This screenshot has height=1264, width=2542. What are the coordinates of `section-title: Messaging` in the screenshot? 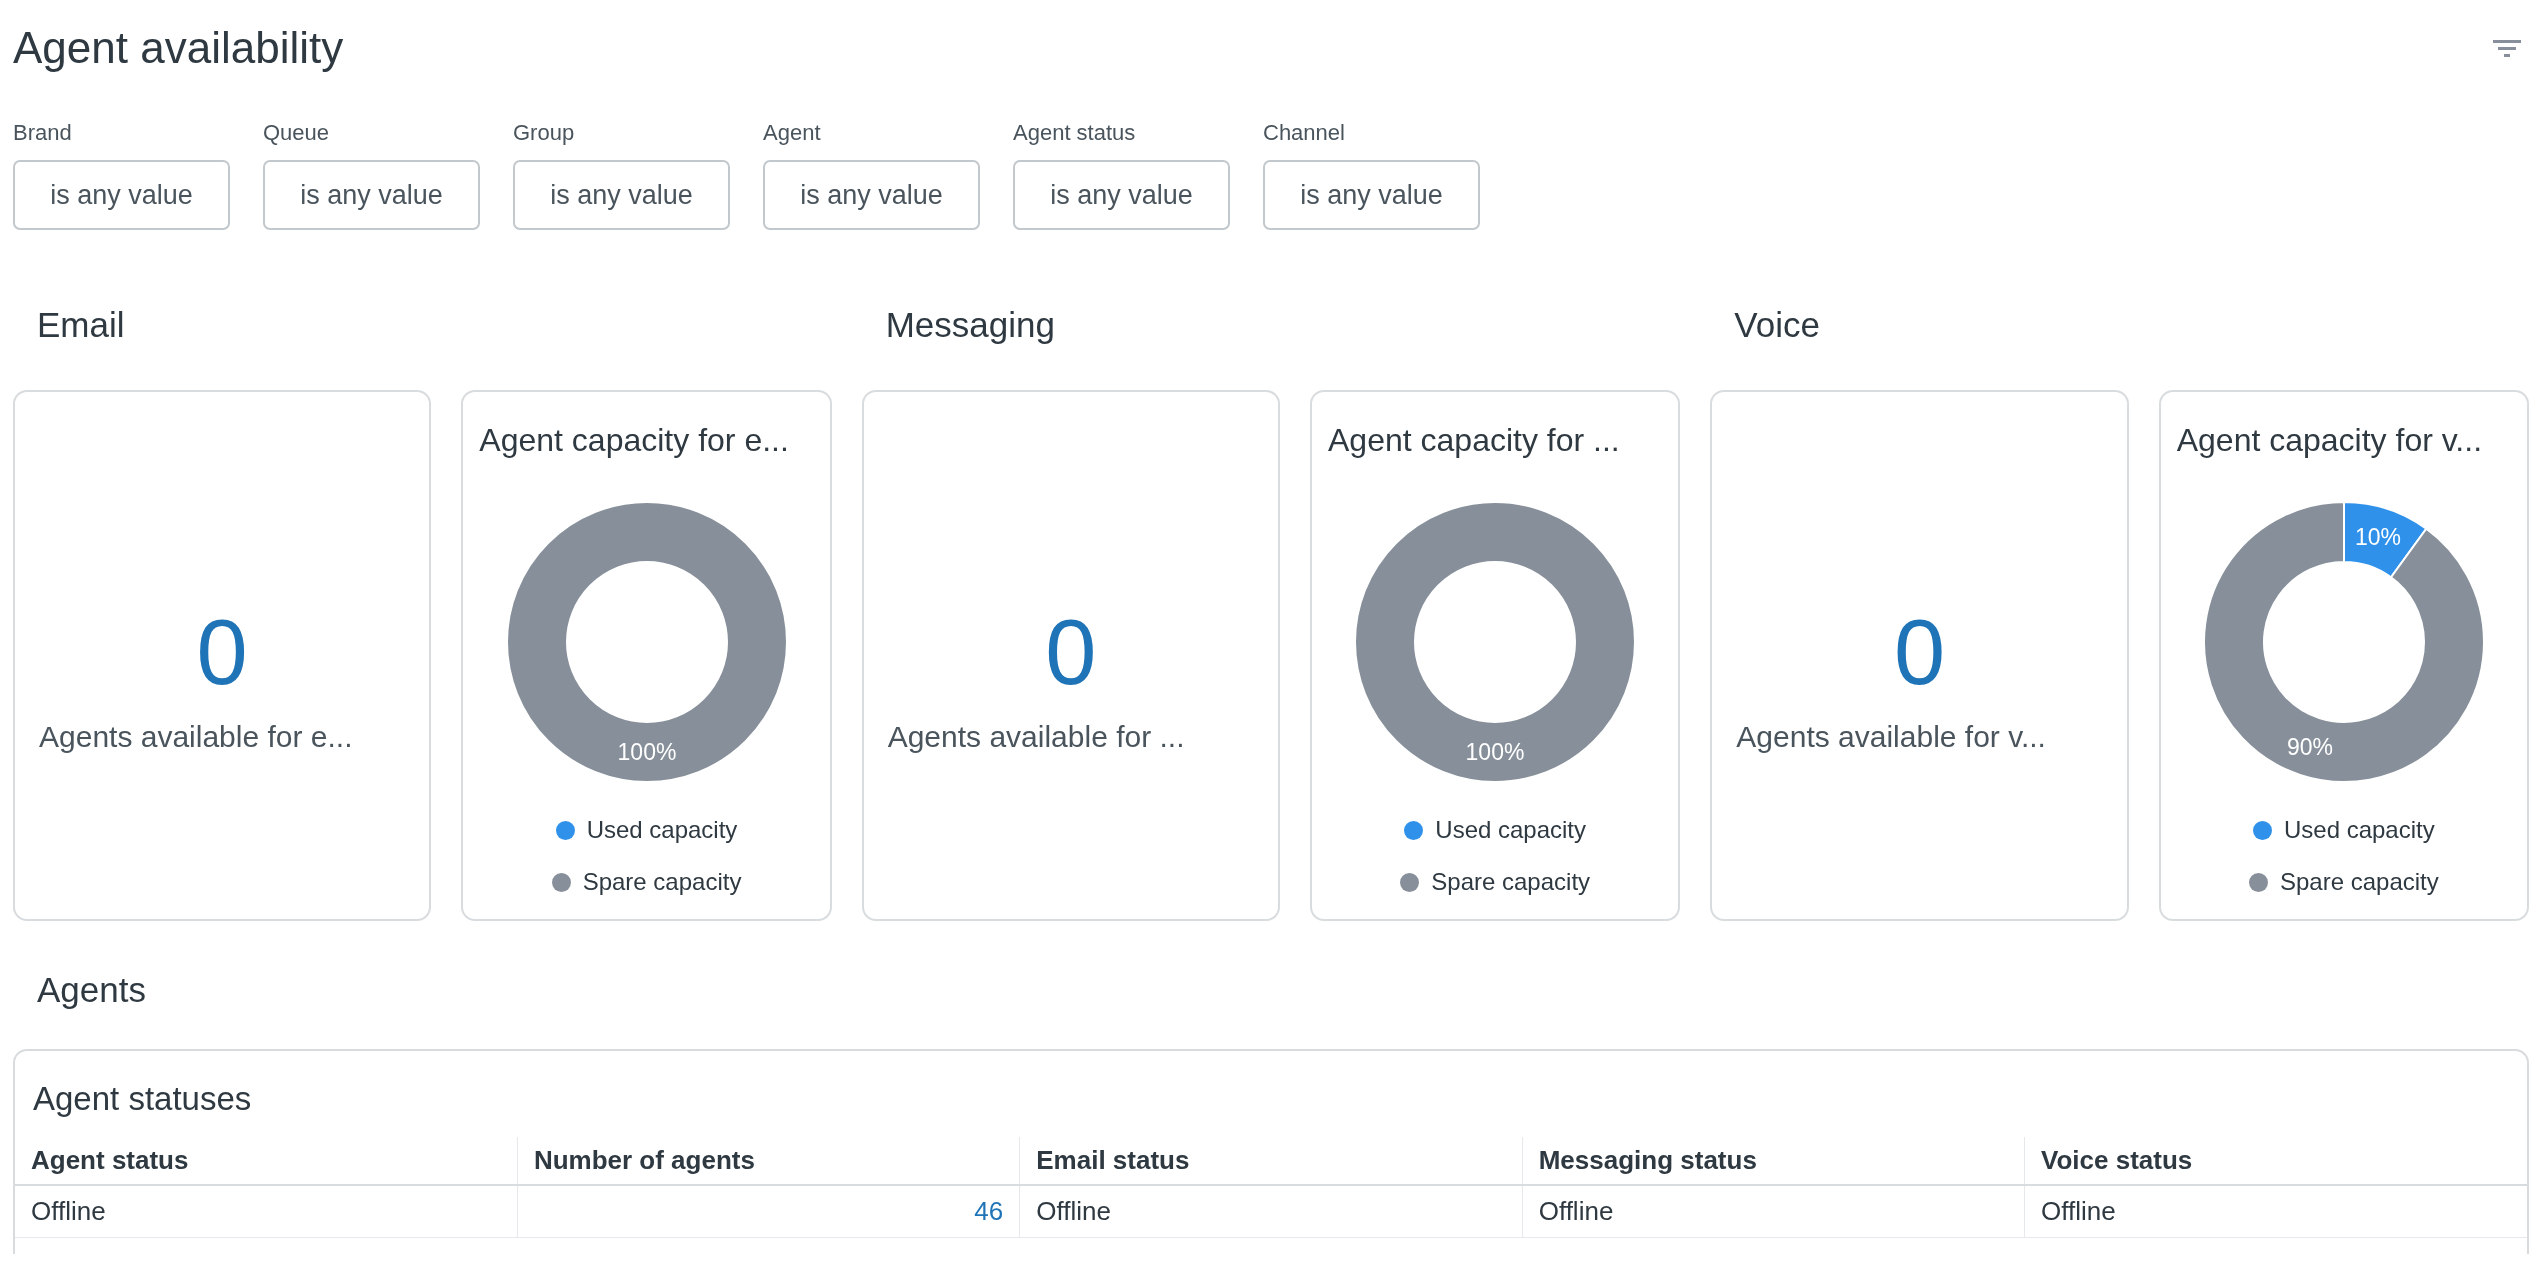 It's located at (970, 325).